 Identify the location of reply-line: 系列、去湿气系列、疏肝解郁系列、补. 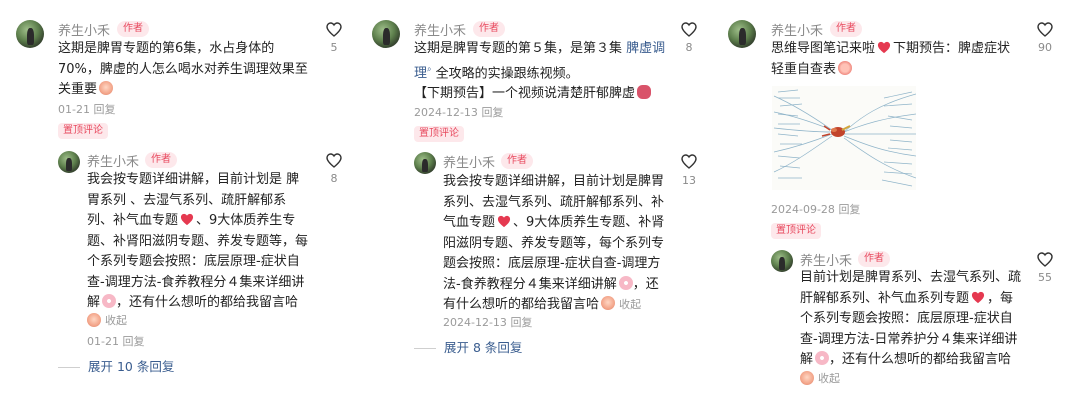
(554, 202).